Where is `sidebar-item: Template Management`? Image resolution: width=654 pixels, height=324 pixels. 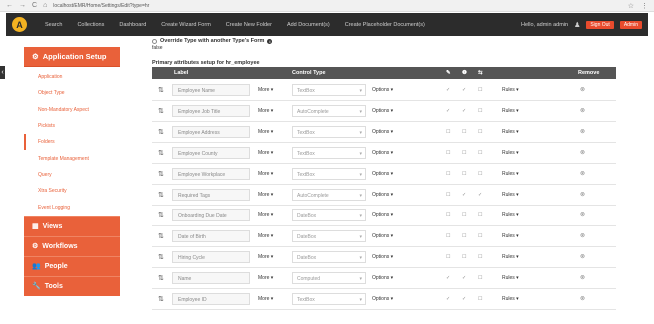 sidebar-item: Template Management is located at coordinates (72, 158).